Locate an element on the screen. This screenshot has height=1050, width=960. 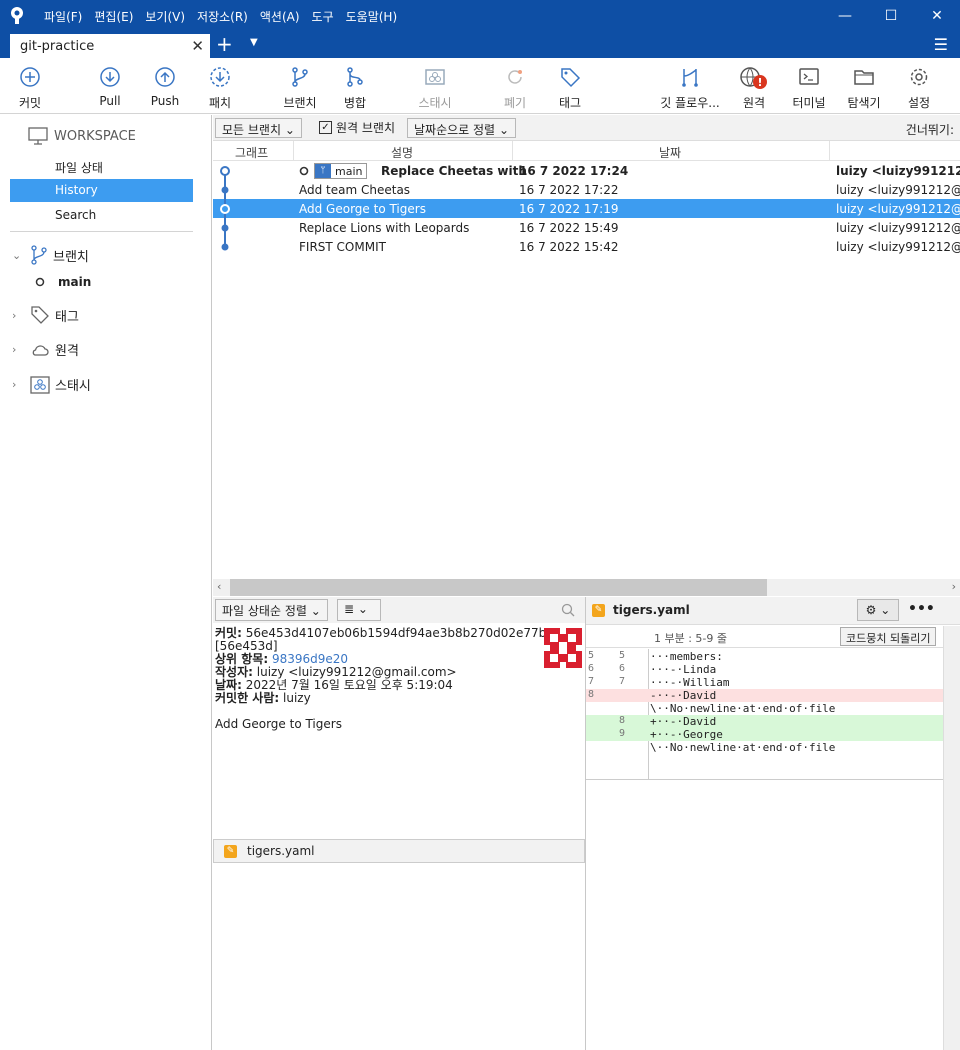
remote-branches-checkbox: ✓ 원격 브랜치 is located at coordinates (357, 127).